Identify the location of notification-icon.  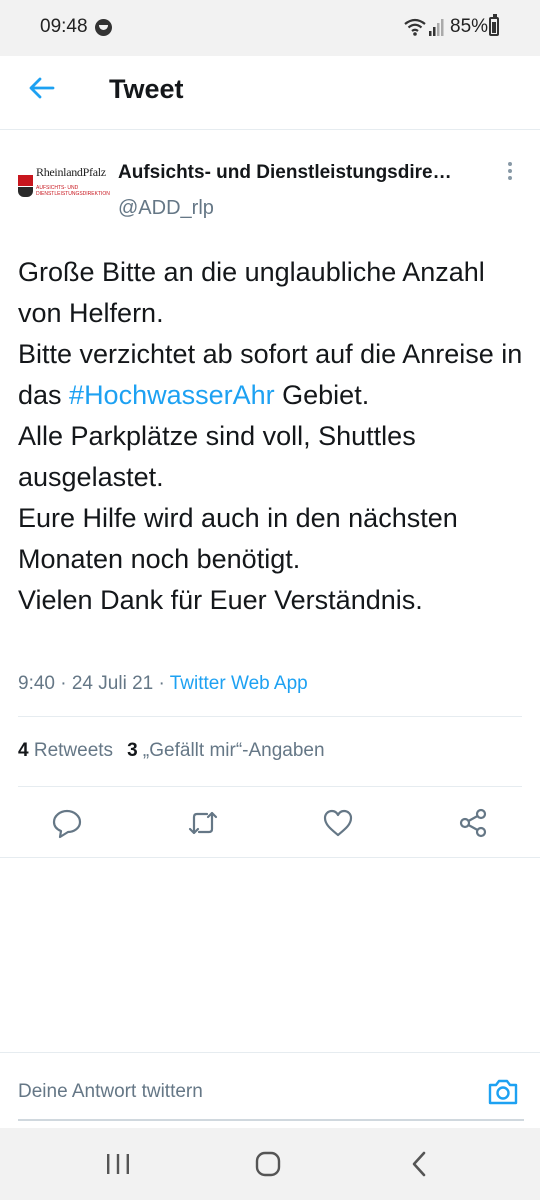
(103, 27).